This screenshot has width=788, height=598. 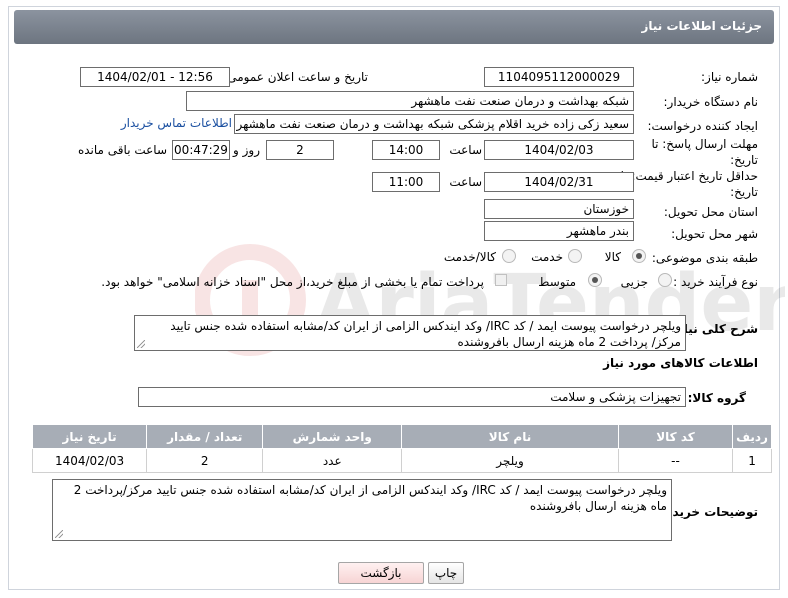 I want to click on reply-deadline-label: مهلت ارسال پاسخ: تا تاریخ:, so click(x=704, y=152).